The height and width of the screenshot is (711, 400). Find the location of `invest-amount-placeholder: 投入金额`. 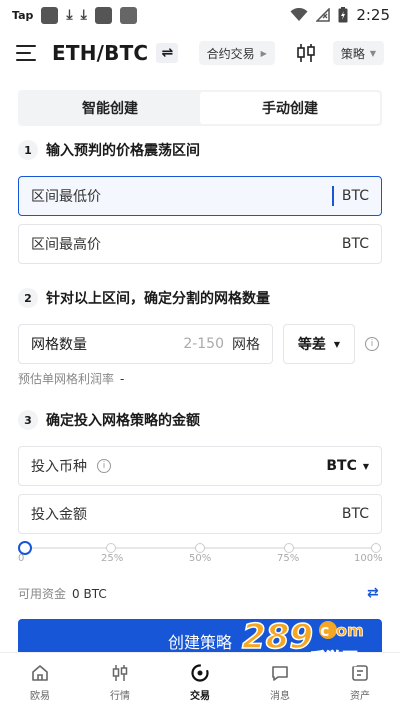

invest-amount-placeholder: 投入金额 is located at coordinates (59, 515).